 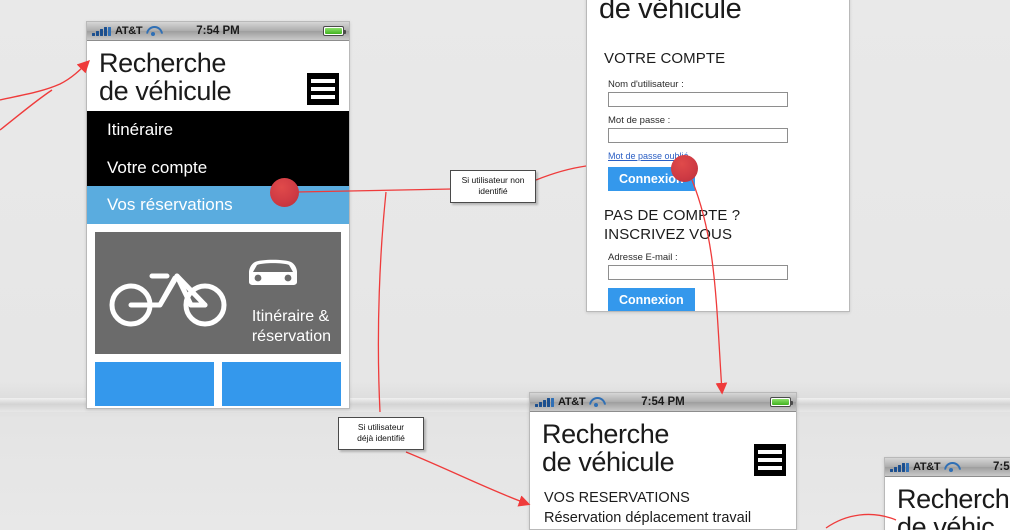 What do you see at coordinates (218, 384) in the screenshot?
I see `tile-row` at bounding box center [218, 384].